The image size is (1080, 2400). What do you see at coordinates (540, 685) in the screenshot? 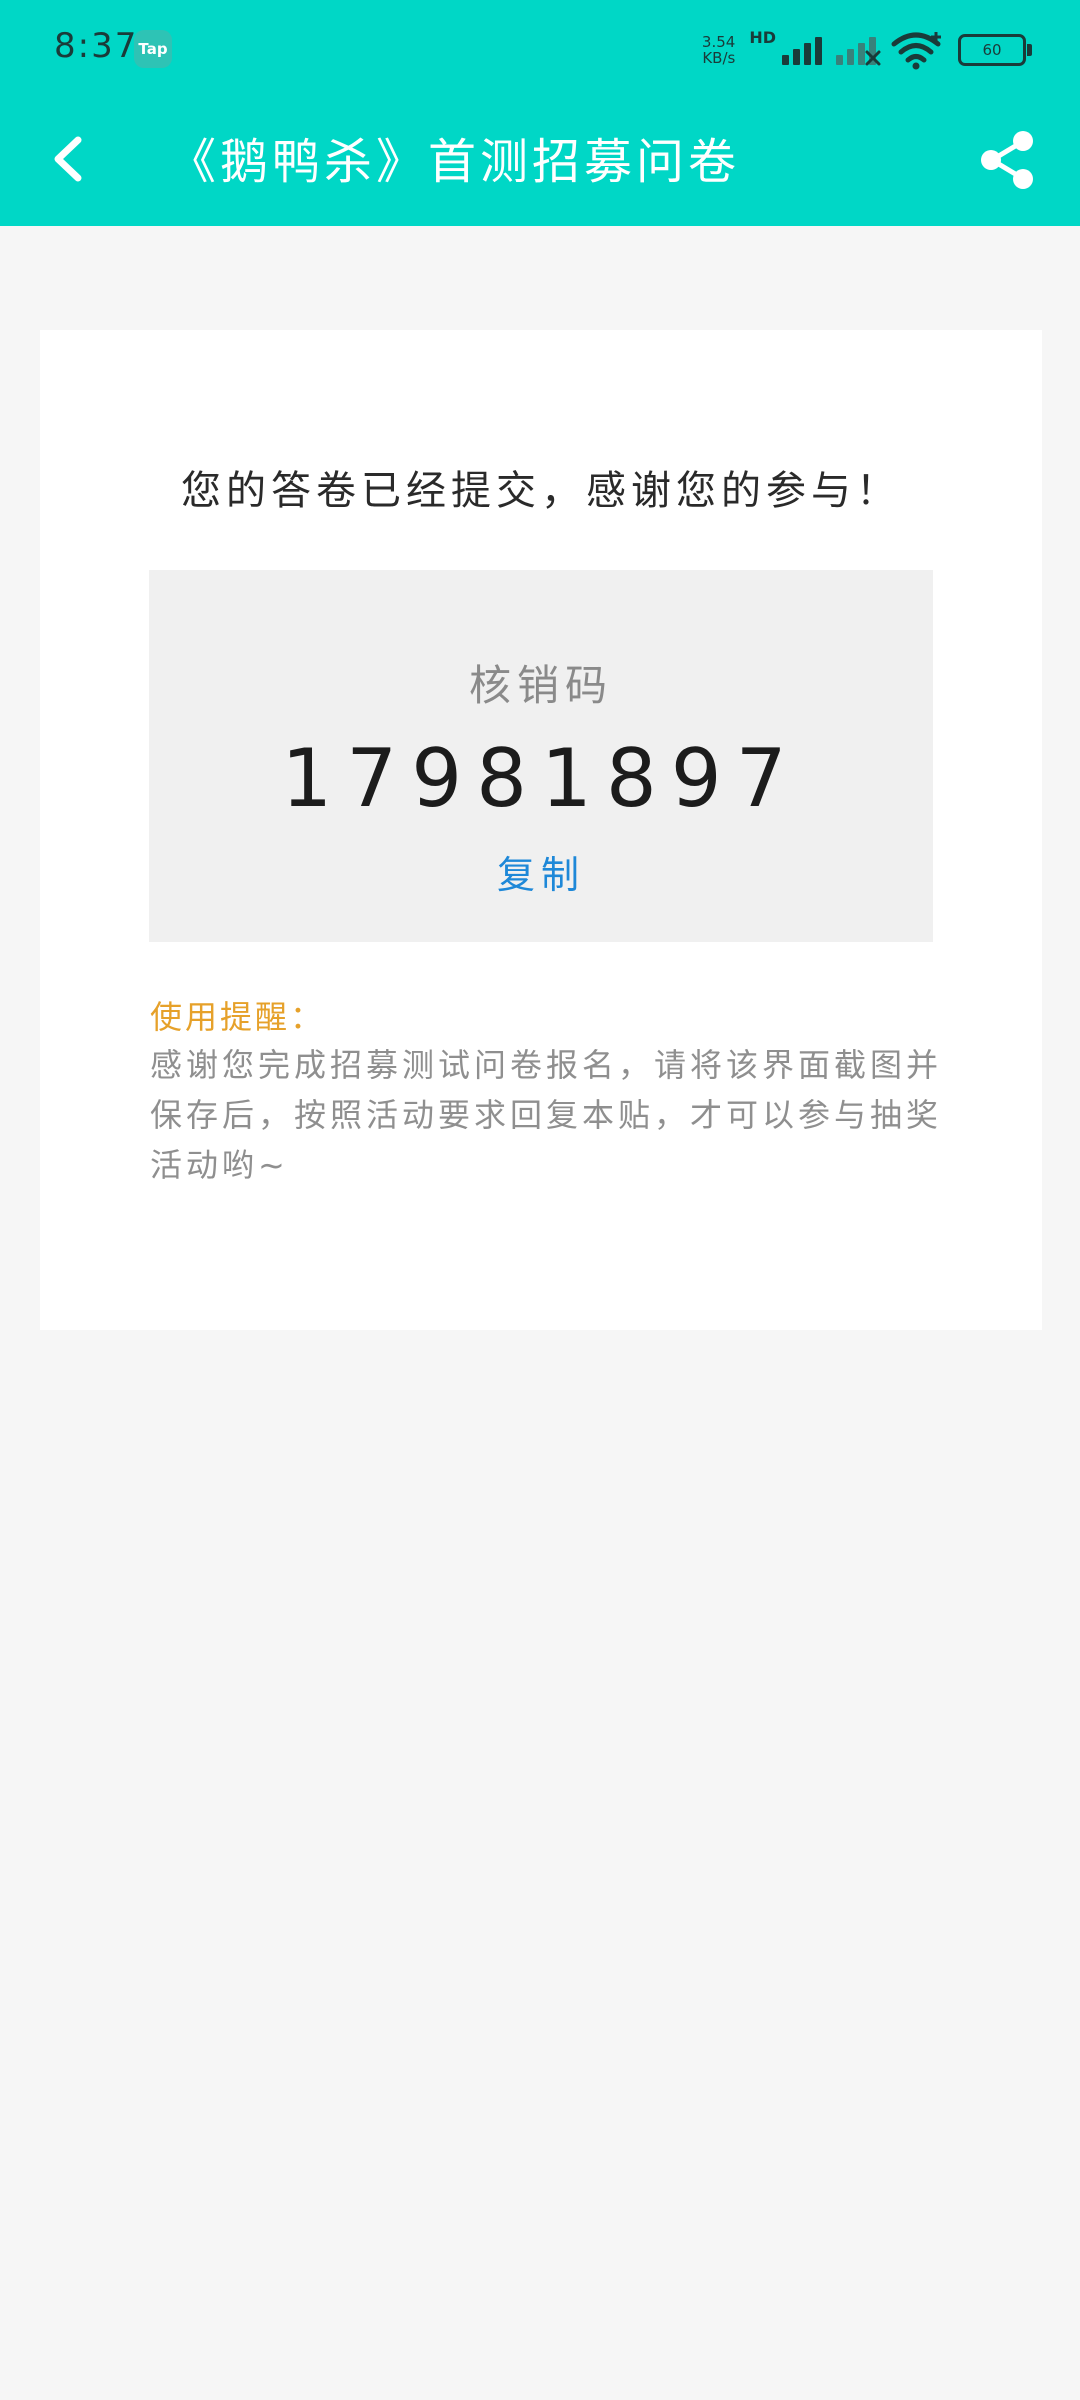
I see `redemption-code-label: 核销码` at bounding box center [540, 685].